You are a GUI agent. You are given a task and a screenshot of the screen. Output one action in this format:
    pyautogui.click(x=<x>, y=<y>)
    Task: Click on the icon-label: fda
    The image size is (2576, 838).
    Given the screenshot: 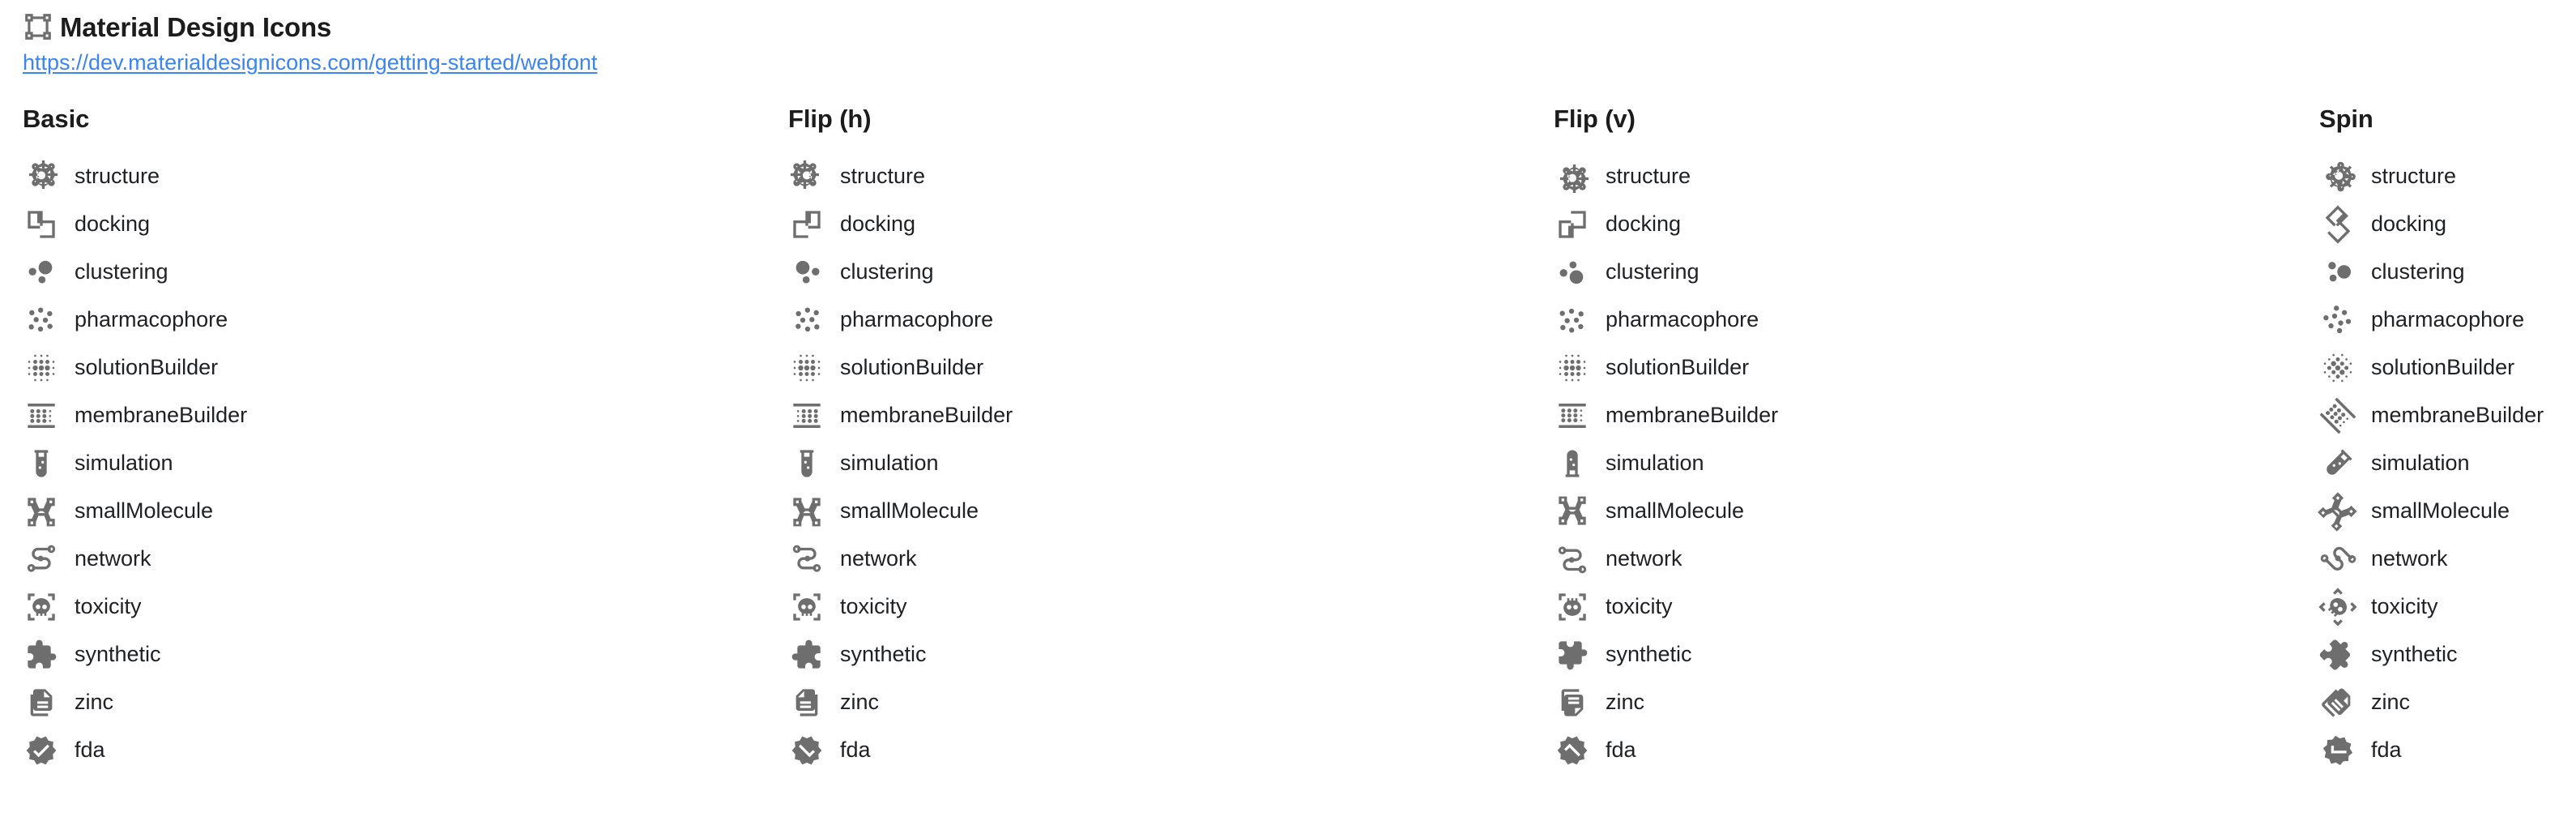 What is the action you would take?
    pyautogui.click(x=90, y=750)
    